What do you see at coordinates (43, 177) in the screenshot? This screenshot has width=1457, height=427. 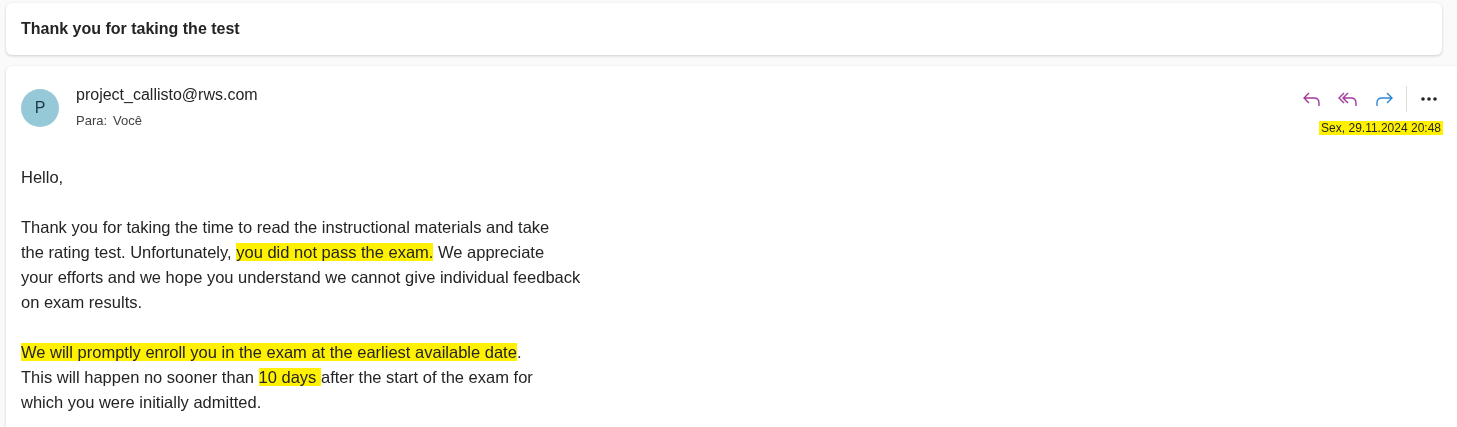 I see `message-paragraph: Hello,` at bounding box center [43, 177].